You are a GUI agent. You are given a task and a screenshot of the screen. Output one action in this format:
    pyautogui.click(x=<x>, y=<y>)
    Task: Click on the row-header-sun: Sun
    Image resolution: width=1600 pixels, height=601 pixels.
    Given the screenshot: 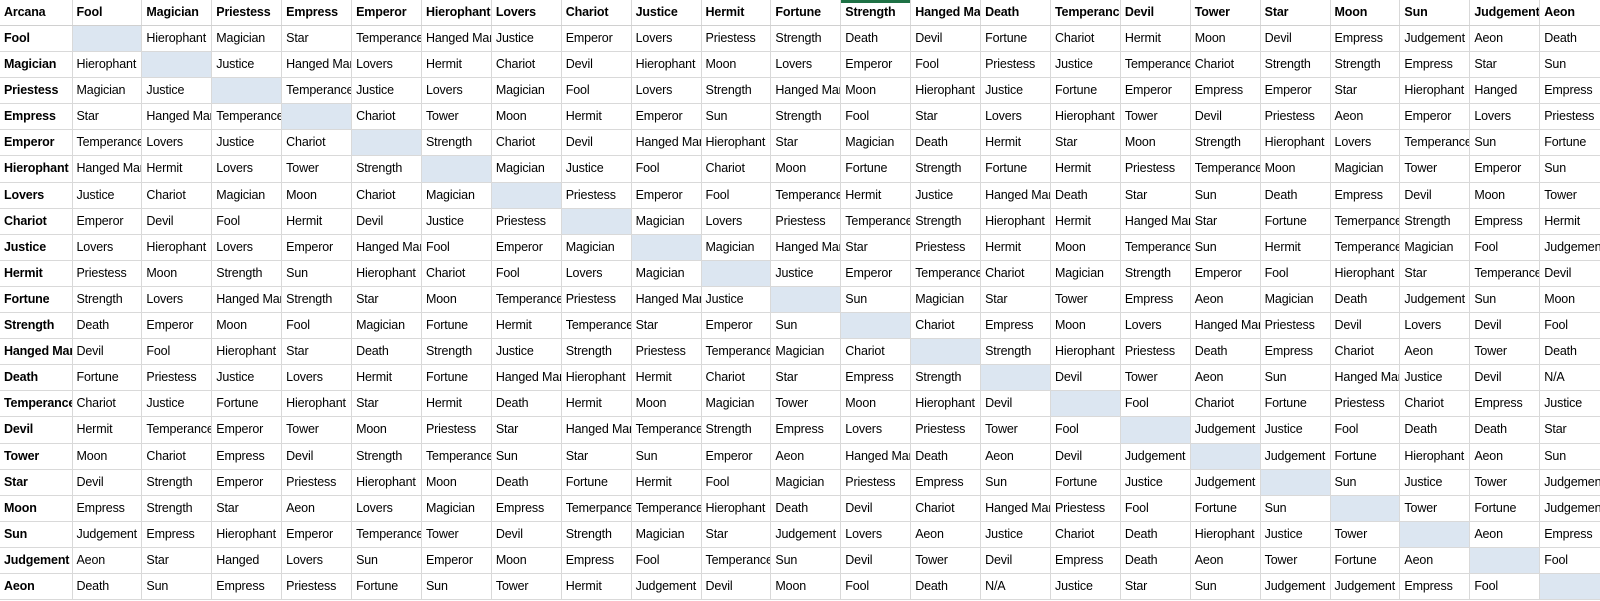 What is the action you would take?
    pyautogui.click(x=36, y=534)
    